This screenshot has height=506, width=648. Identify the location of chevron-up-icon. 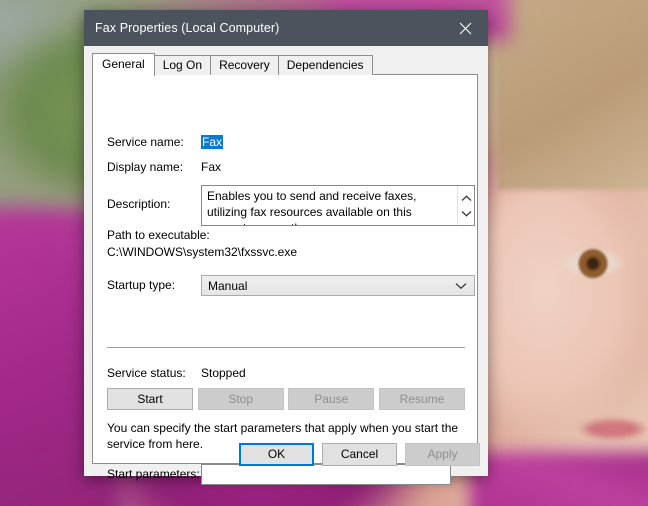
(466, 198).